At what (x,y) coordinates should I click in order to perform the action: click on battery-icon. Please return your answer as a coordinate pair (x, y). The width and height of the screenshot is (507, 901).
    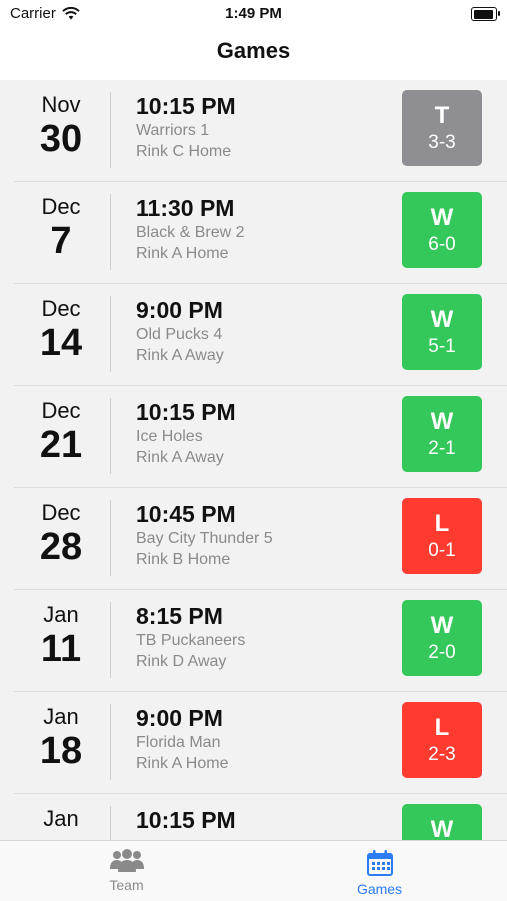
    Looking at the image, I should click on (485, 14).